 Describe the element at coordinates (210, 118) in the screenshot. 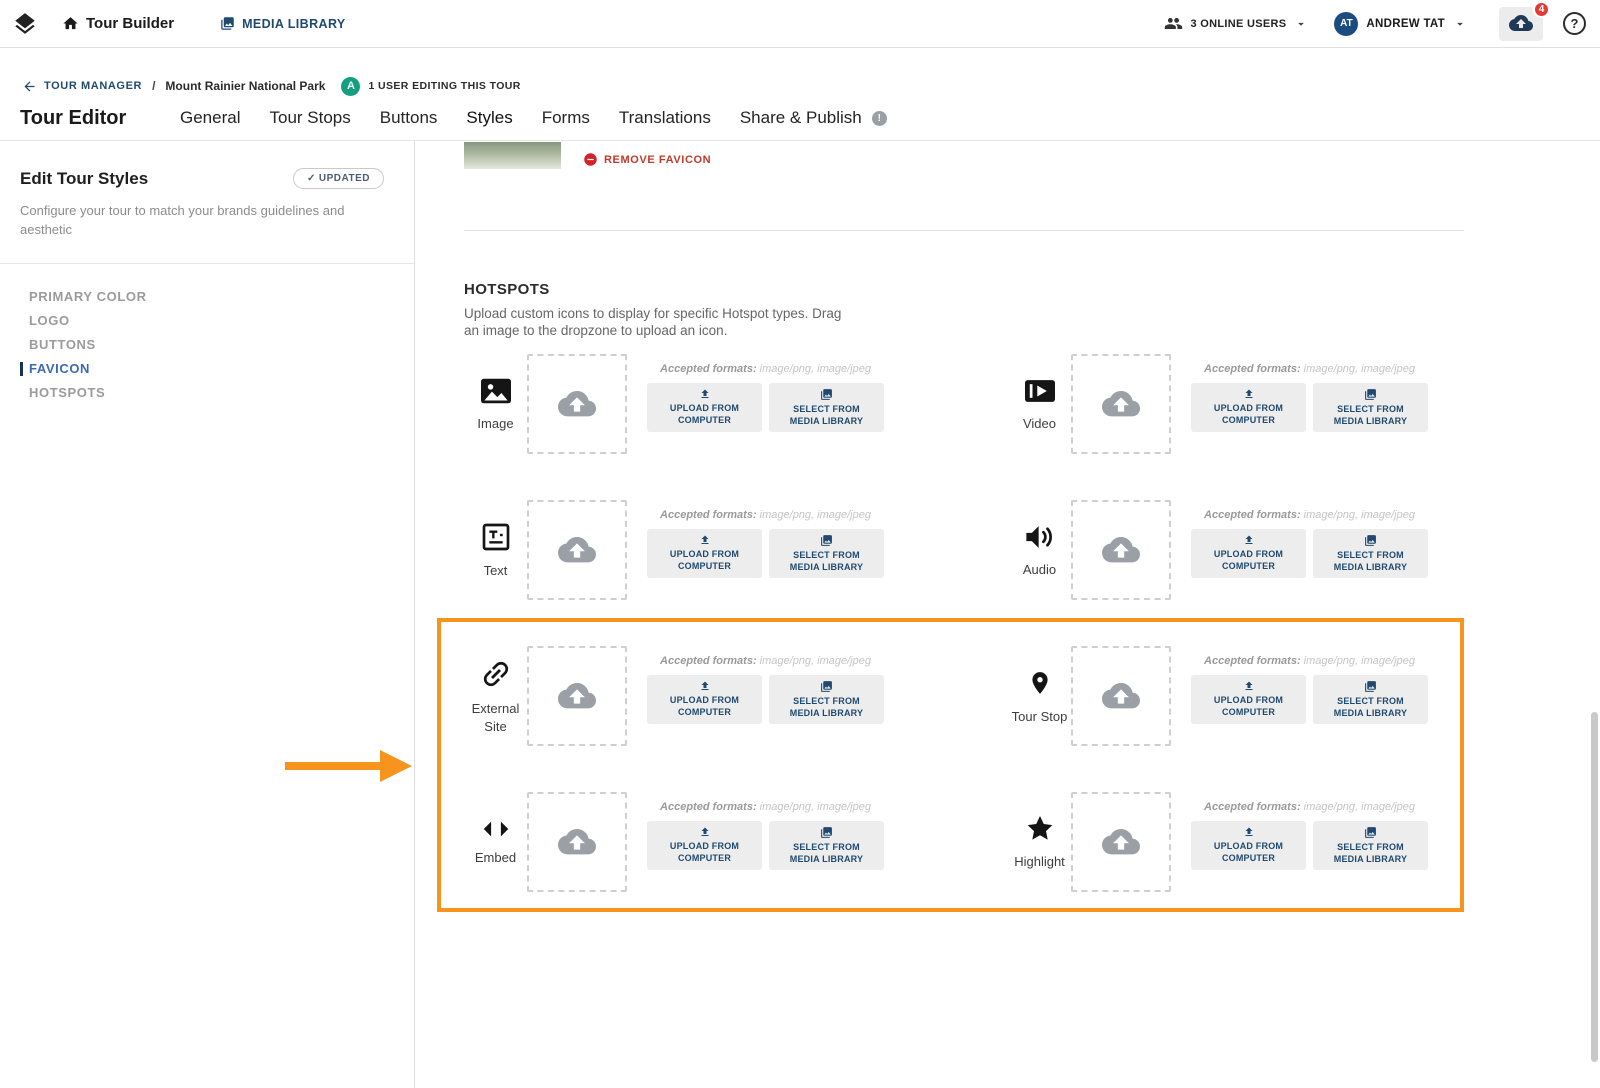

I see `tab-general: General` at that location.